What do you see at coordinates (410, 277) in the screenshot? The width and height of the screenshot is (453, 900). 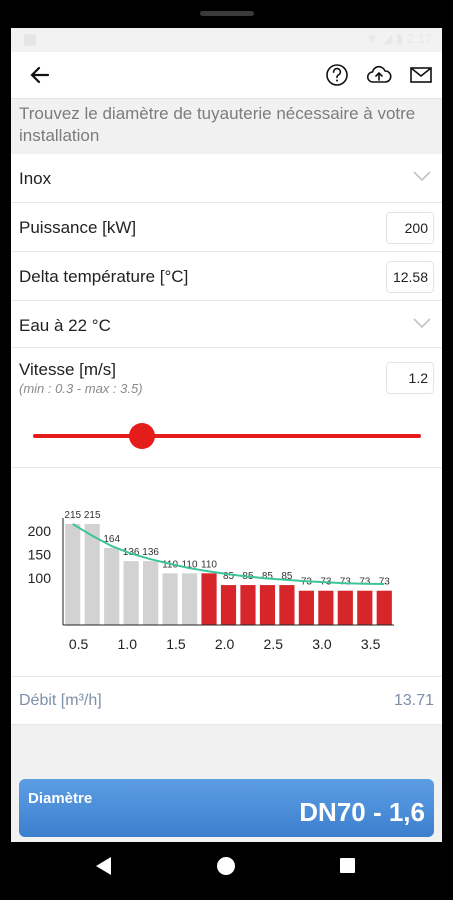 I see `delta-temp-input: 12.58` at bounding box center [410, 277].